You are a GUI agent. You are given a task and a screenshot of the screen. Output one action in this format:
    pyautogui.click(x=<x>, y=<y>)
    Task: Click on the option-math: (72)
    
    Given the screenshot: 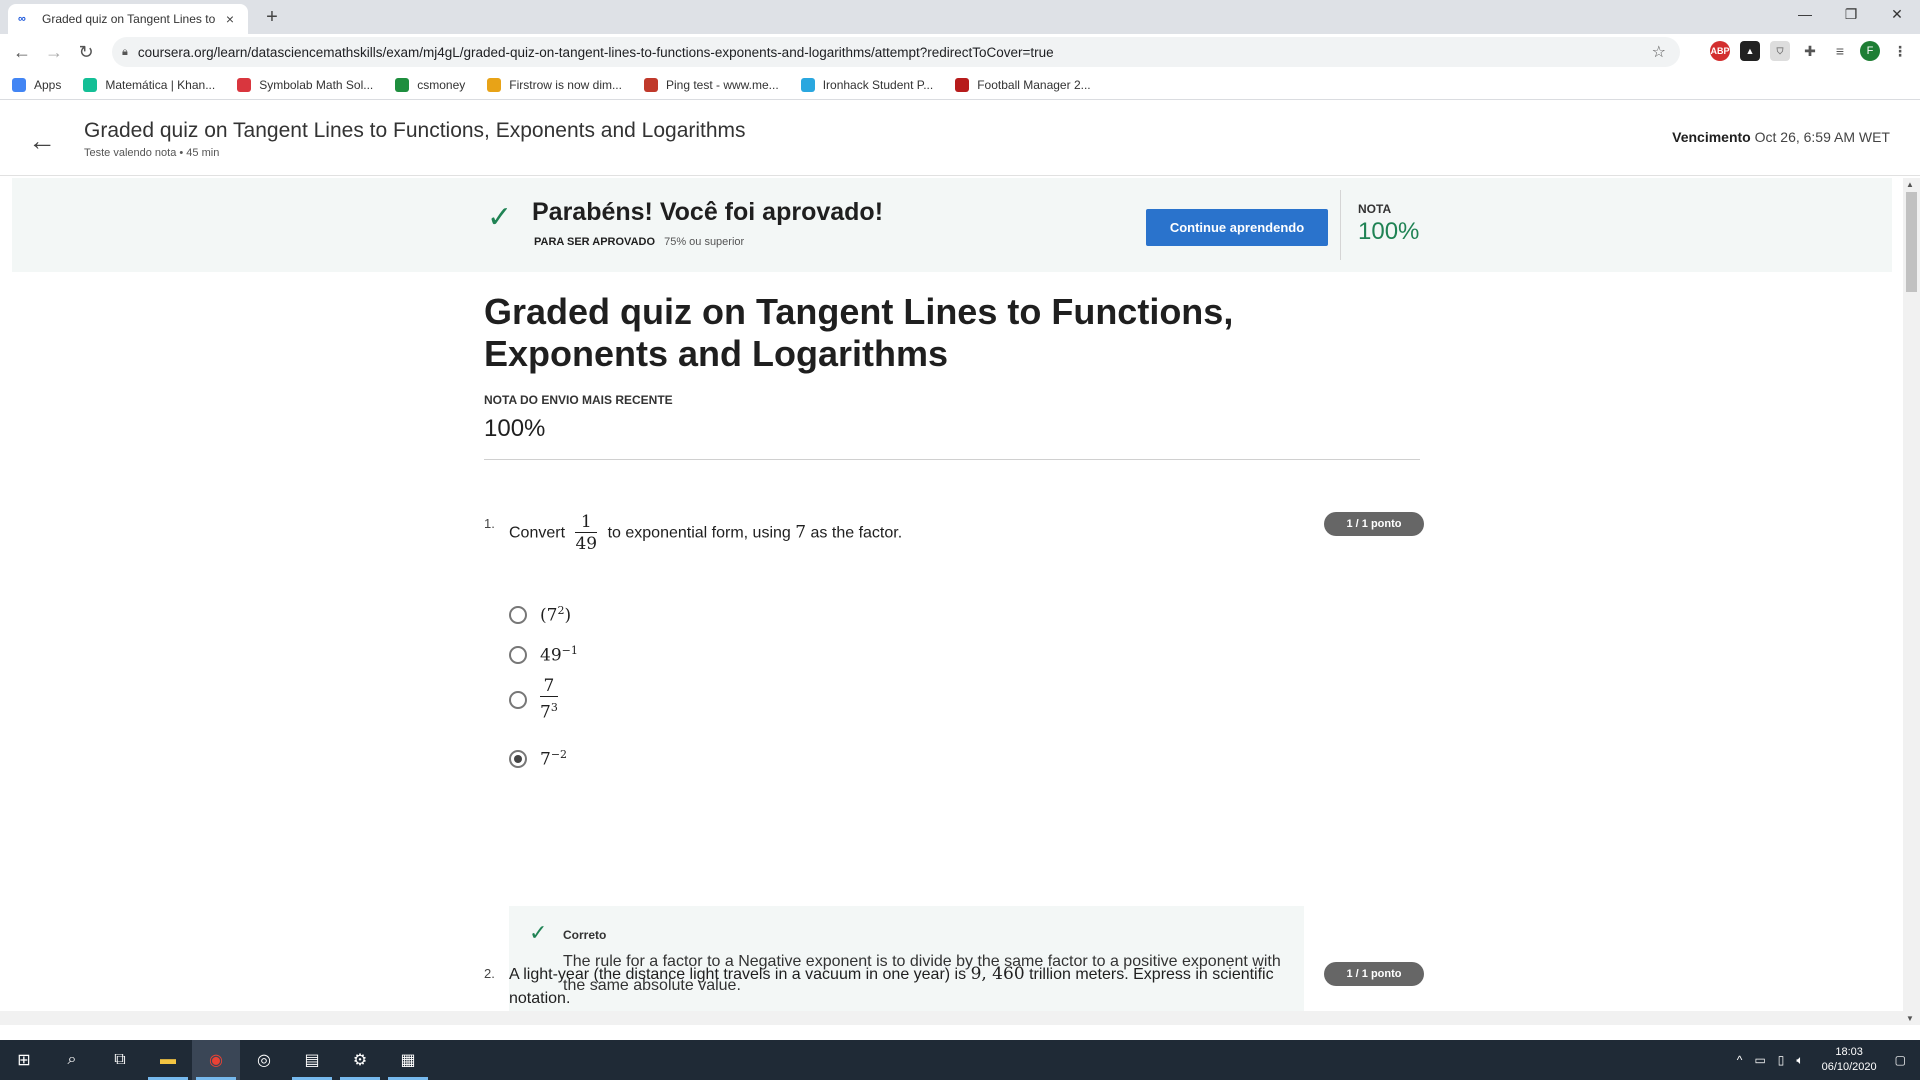 What is the action you would take?
    pyautogui.click(x=555, y=615)
    